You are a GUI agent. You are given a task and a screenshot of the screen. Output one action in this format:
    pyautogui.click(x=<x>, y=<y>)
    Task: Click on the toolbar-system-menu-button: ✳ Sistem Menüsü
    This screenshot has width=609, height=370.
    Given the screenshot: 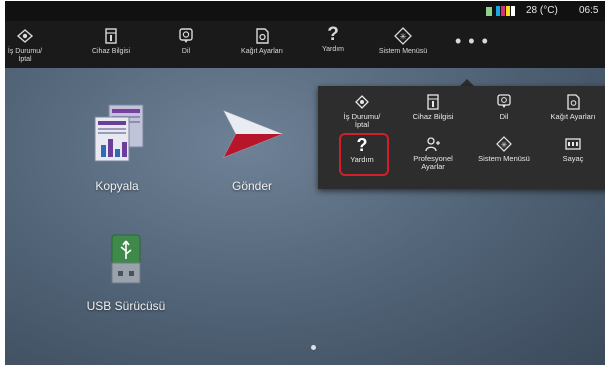 What is the action you would take?
    pyautogui.click(x=403, y=44)
    